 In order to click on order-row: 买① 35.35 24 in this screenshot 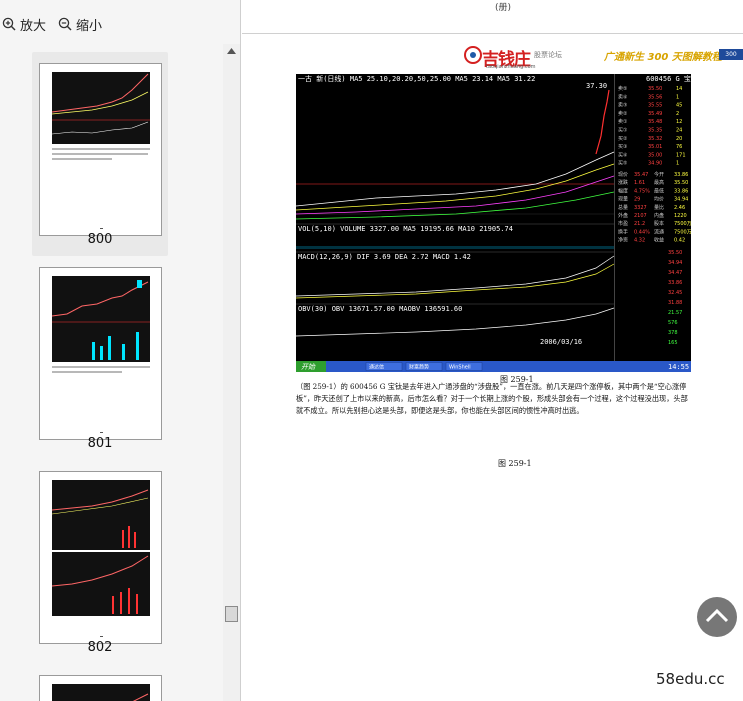, I will do `click(650, 130)`.